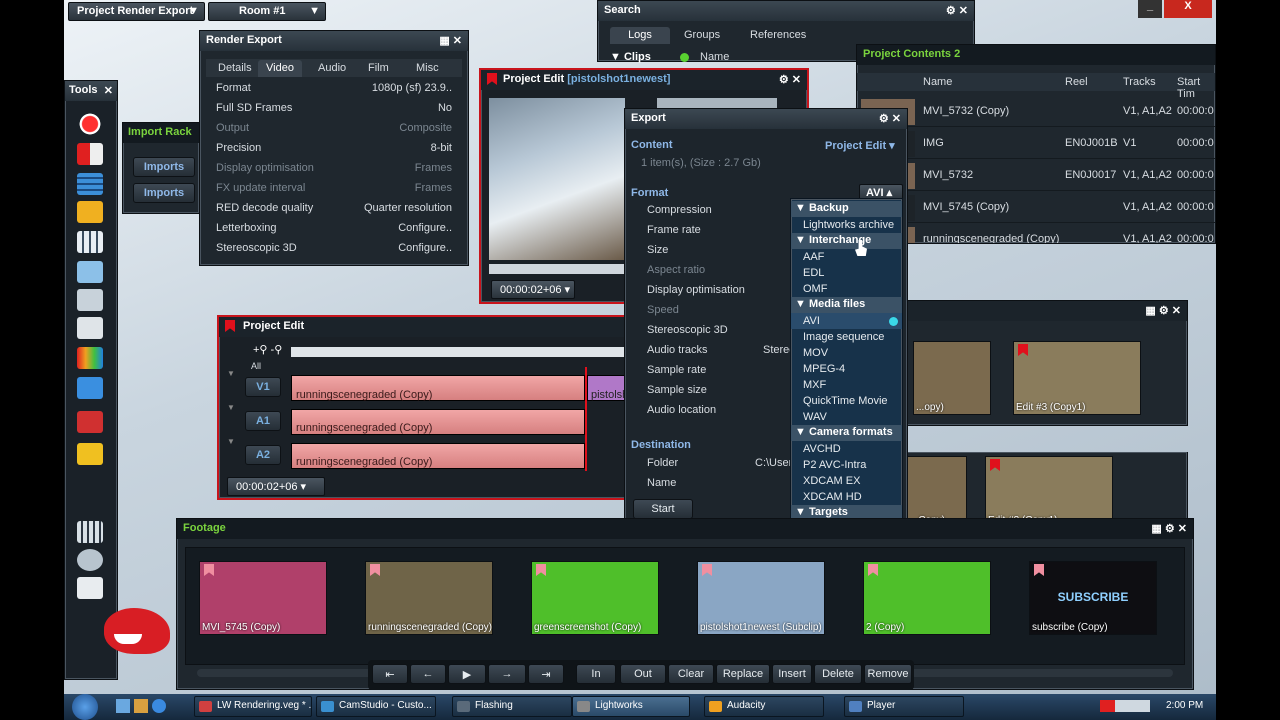  What do you see at coordinates (450, 40) in the screenshot?
I see `close-icon: ▦ ✕` at bounding box center [450, 40].